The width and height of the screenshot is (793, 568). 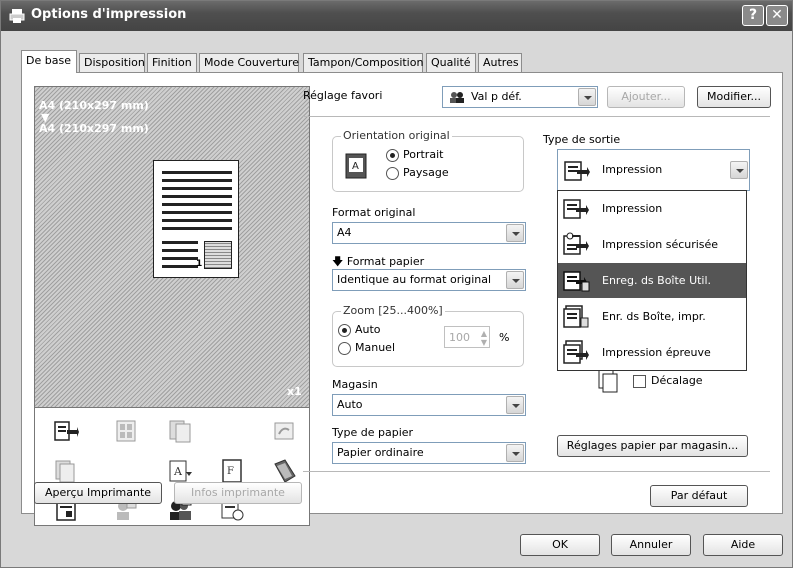 What do you see at coordinates (249, 62) in the screenshot?
I see `tab-mode-couverture: Mode Couverture` at bounding box center [249, 62].